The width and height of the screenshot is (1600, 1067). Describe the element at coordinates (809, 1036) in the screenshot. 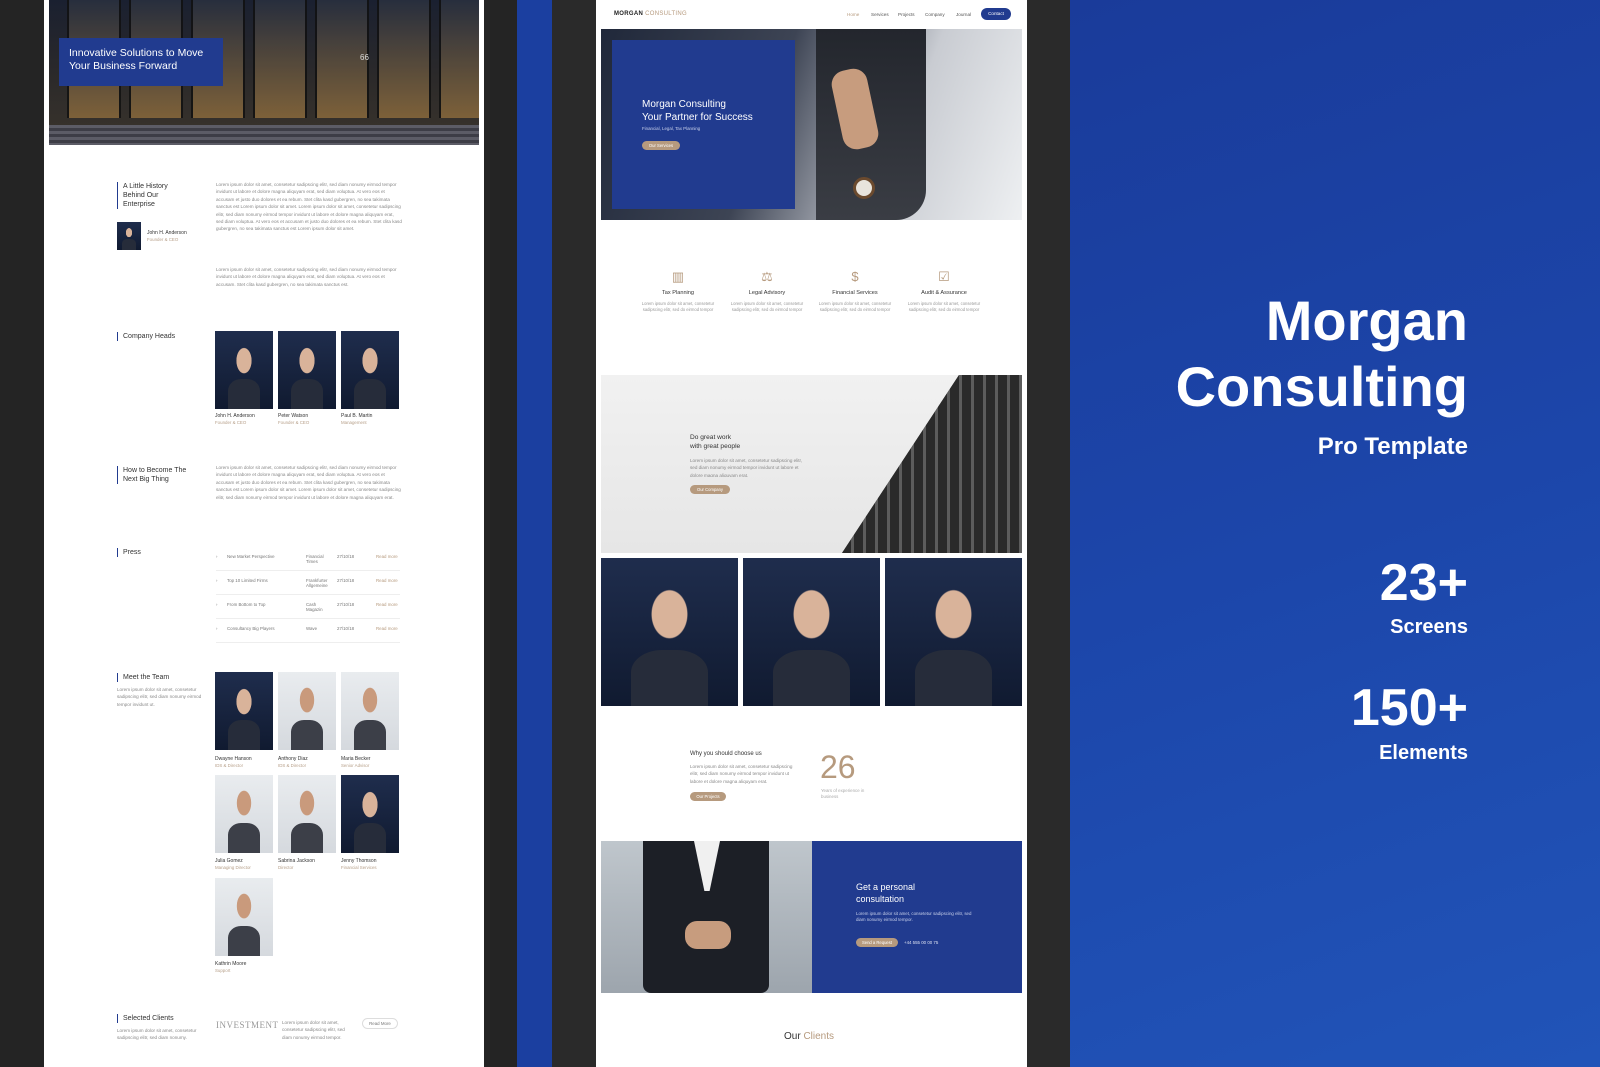

I see `clients-heading: Our Clients` at that location.